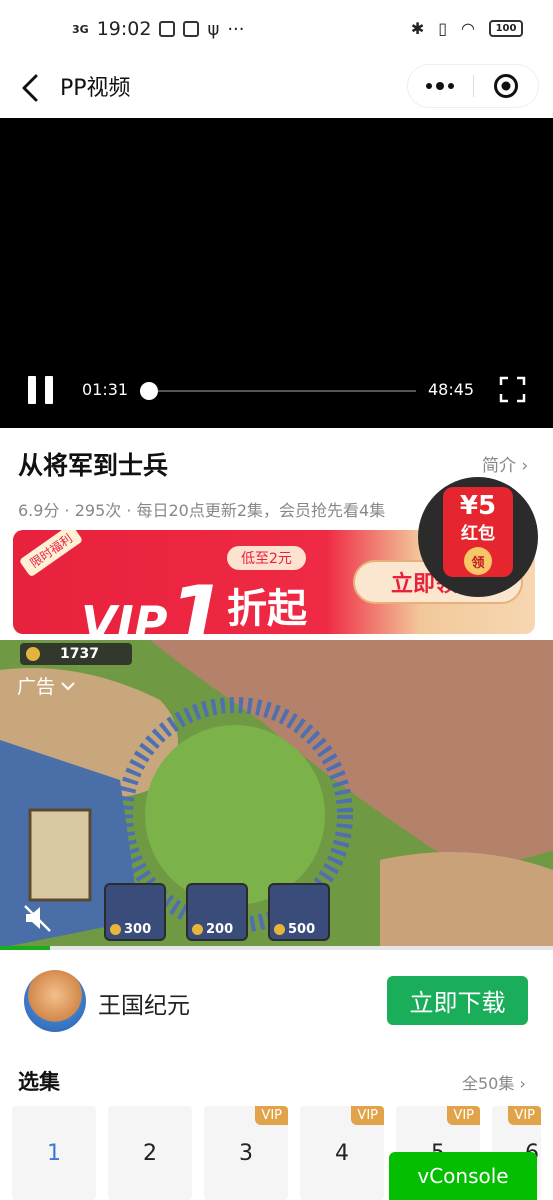 The width and height of the screenshot is (553, 1200). I want to click on vip-discount-text: 折起, so click(267, 609).